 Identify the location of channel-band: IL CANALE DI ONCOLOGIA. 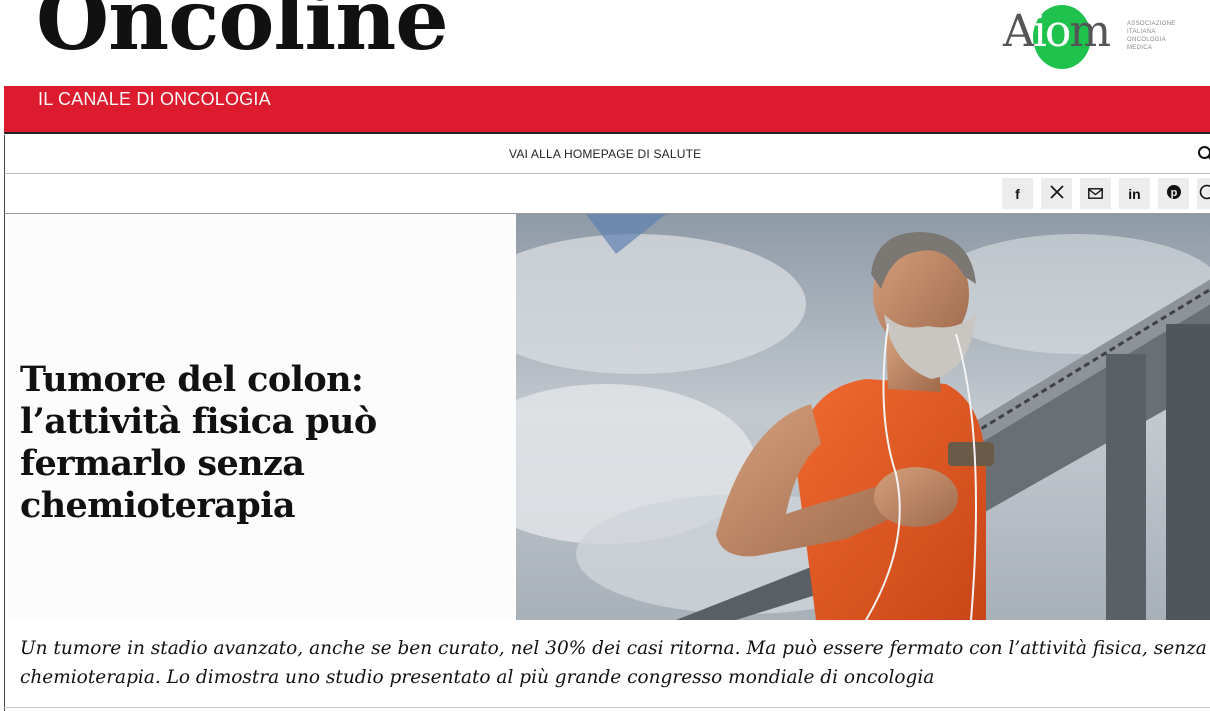
(607, 110).